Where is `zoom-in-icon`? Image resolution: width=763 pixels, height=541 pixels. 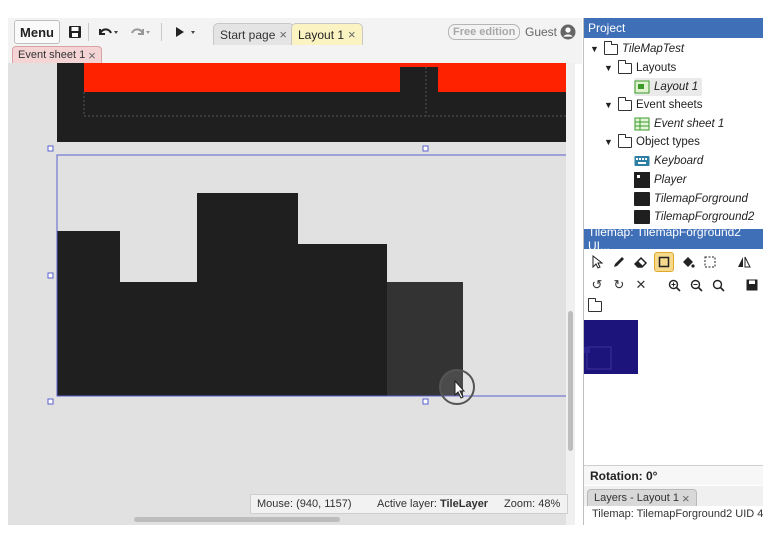
zoom-in-icon is located at coordinates (674, 285).